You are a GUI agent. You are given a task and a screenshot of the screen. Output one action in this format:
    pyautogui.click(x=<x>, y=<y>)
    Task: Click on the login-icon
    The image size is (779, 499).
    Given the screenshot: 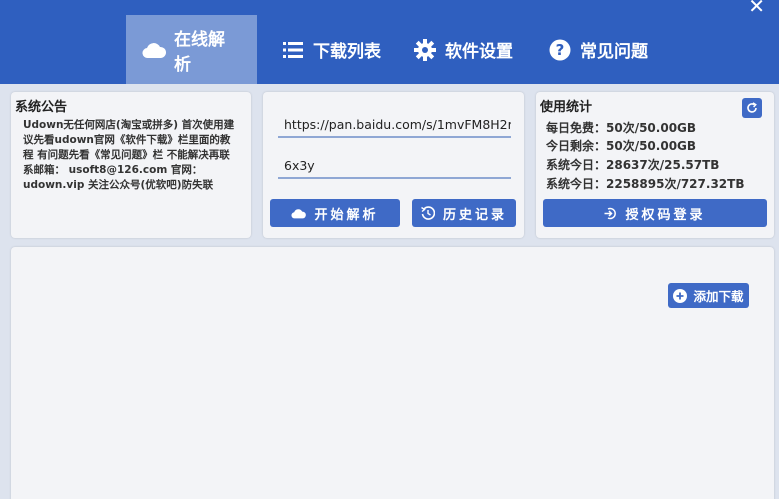 What is the action you would take?
    pyautogui.click(x=610, y=213)
    